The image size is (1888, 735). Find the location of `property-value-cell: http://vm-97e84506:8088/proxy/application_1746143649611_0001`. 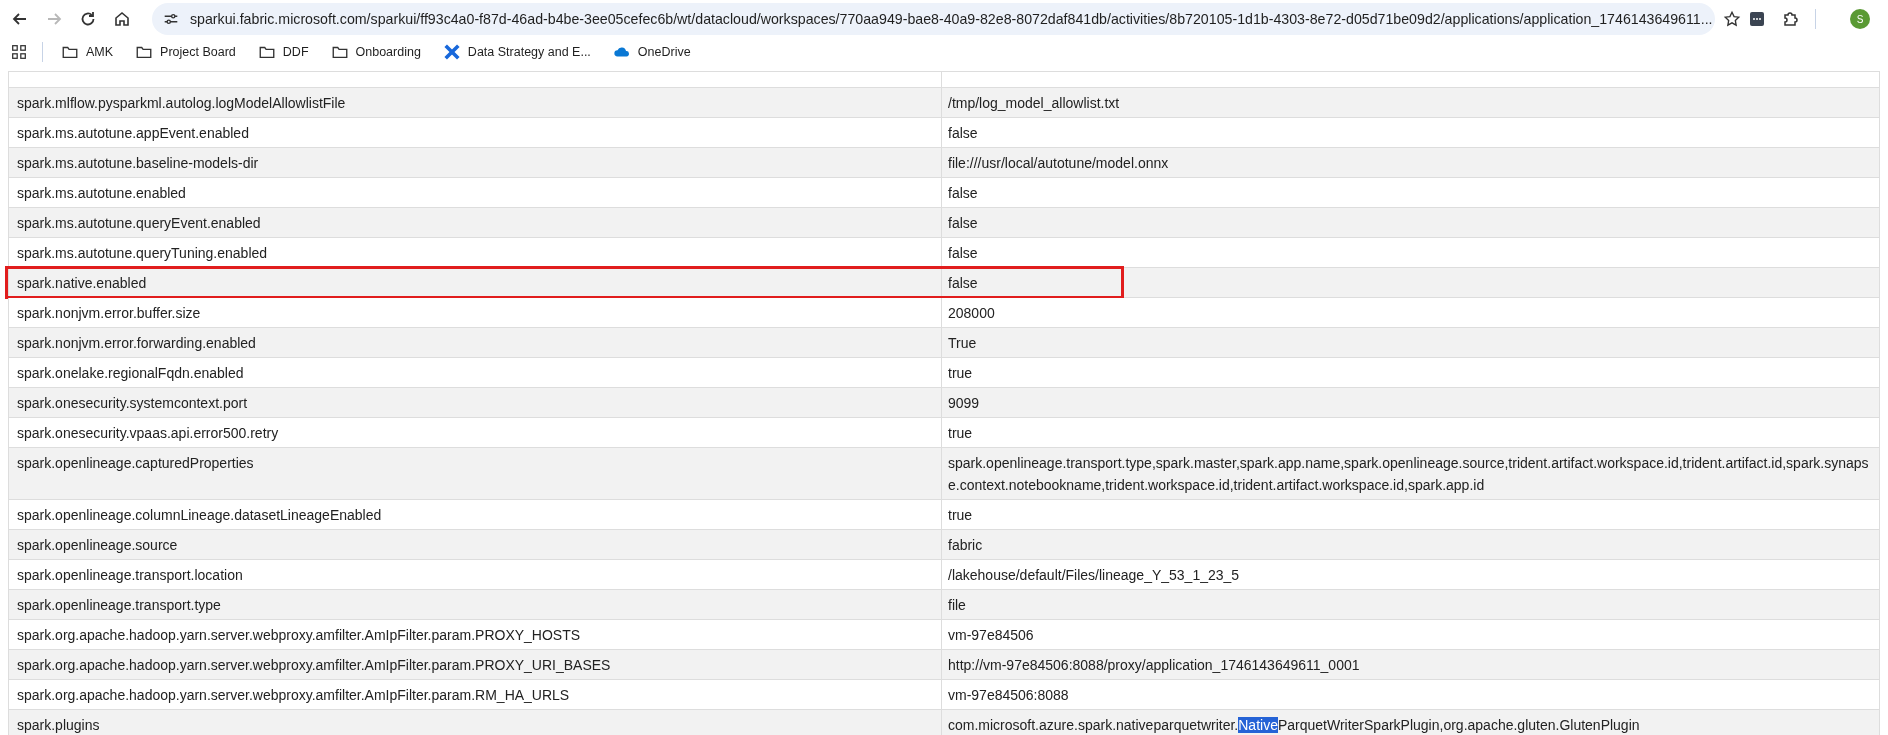

property-value-cell: http://vm-97e84506:8088/proxy/application_1746143649611_0001 is located at coordinates (1410, 664).